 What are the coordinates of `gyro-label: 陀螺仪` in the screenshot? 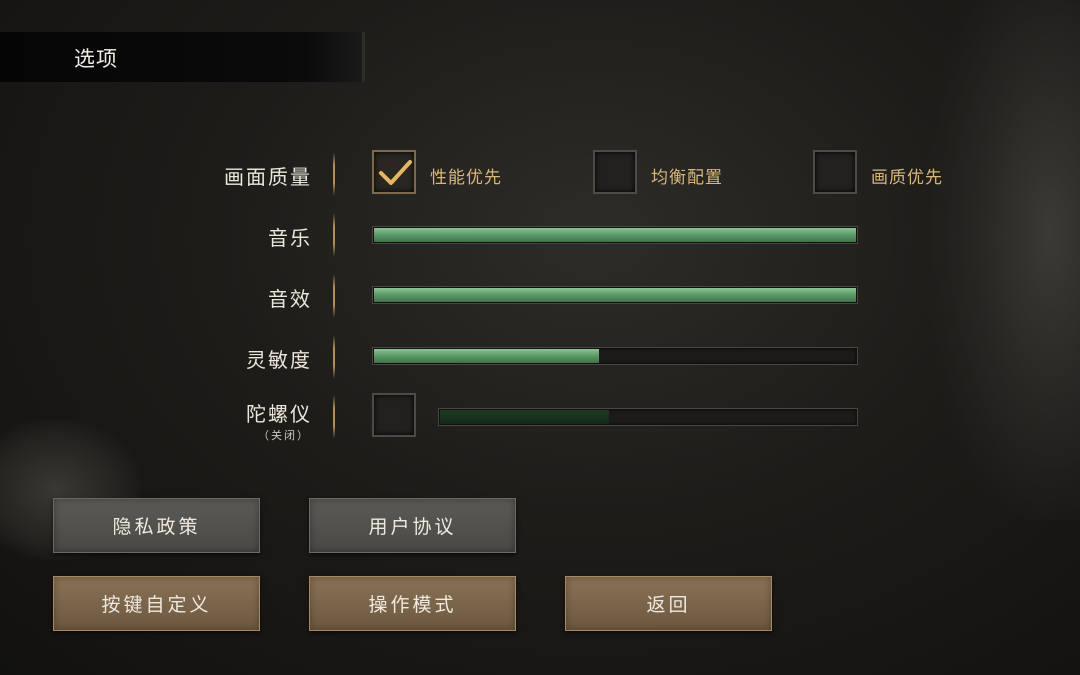 It's located at (279, 414).